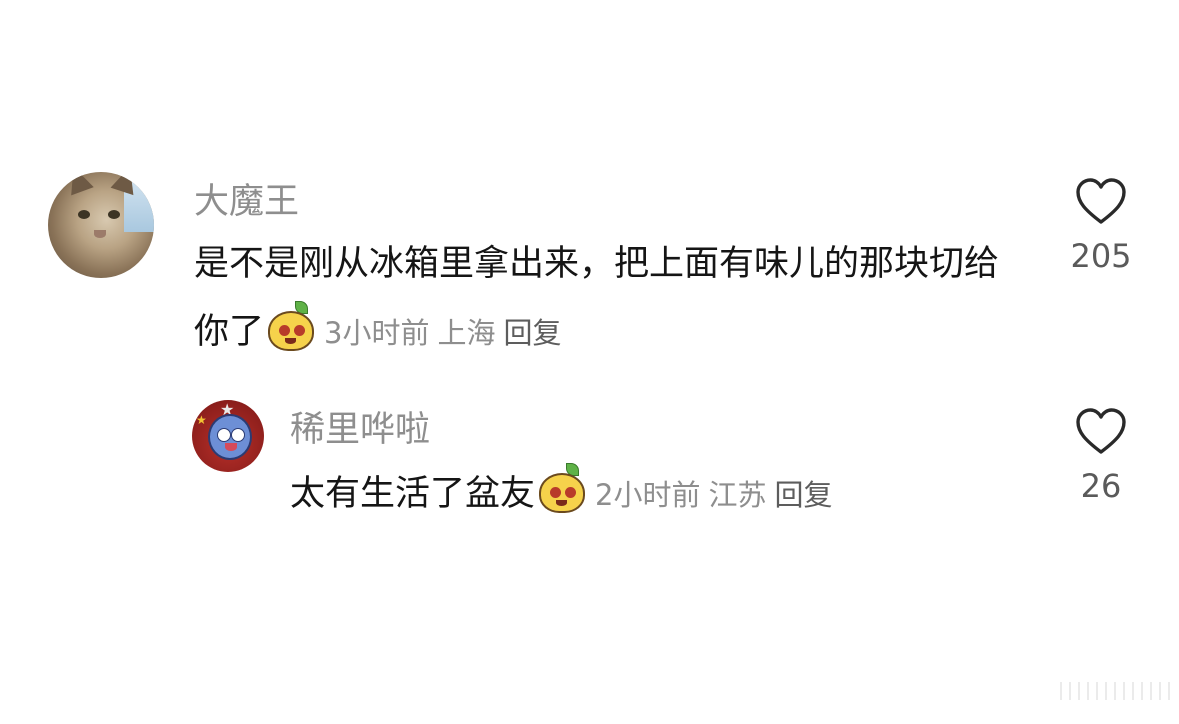  What do you see at coordinates (1101, 227) in the screenshot?
I see `like-widget: 205` at bounding box center [1101, 227].